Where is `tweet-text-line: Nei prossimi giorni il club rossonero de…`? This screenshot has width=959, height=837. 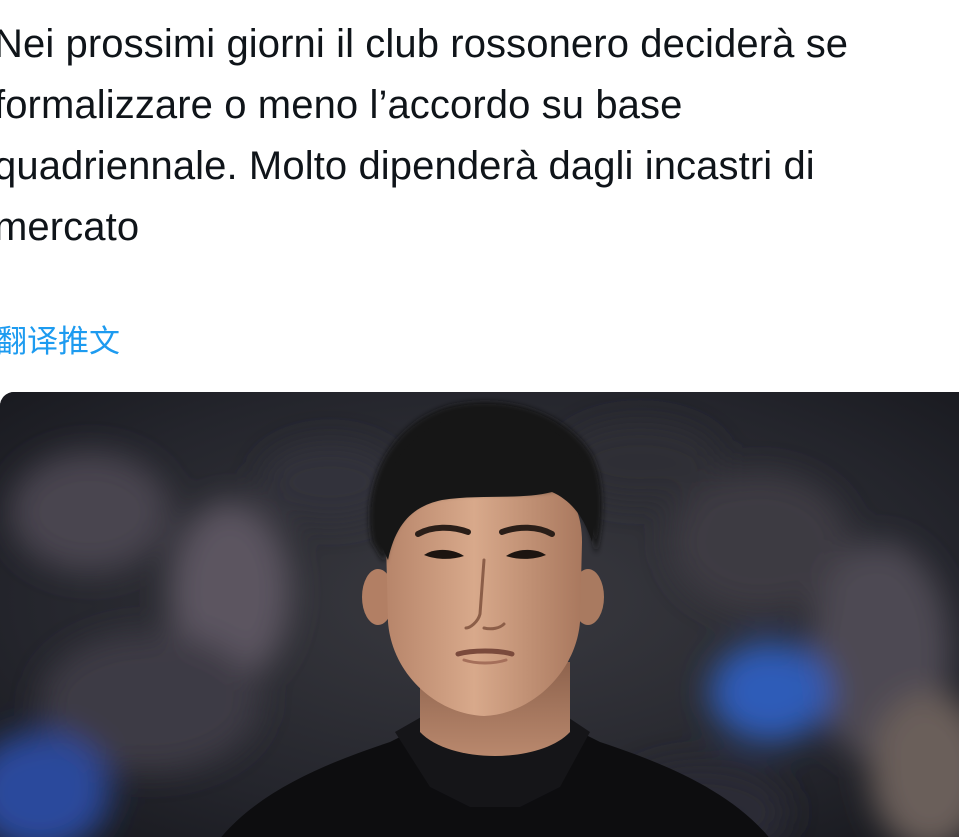
tweet-text-line: Nei prossimi giorni il club rossonero de… is located at coordinates (424, 44).